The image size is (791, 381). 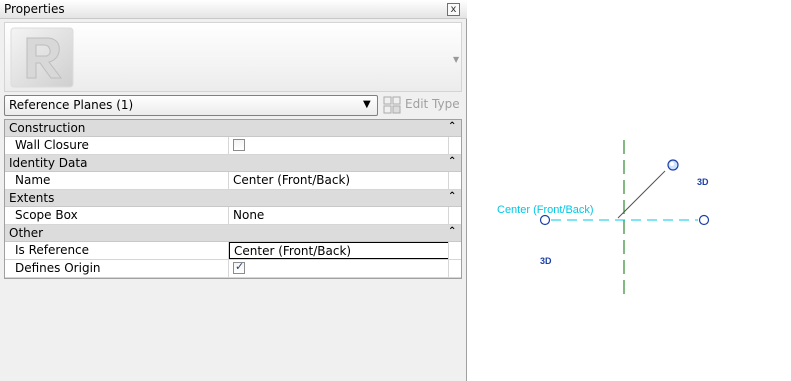 I want to click on group-label: Other, so click(x=26, y=233).